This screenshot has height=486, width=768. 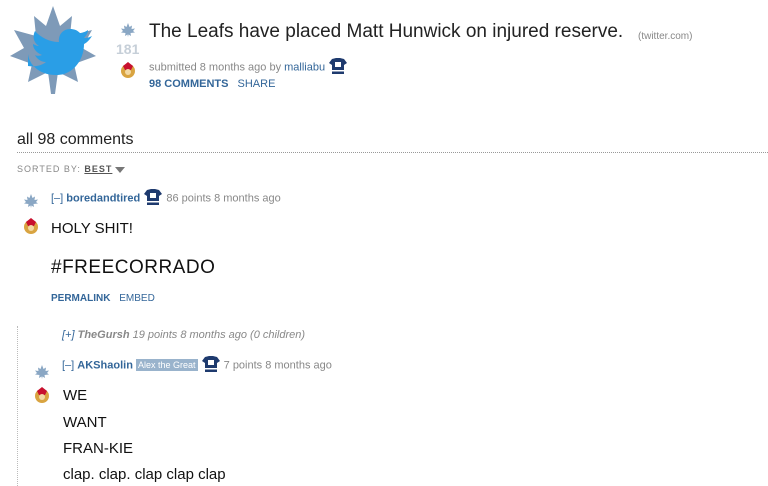 What do you see at coordinates (257, 84) in the screenshot?
I see `share-link: SHARE` at bounding box center [257, 84].